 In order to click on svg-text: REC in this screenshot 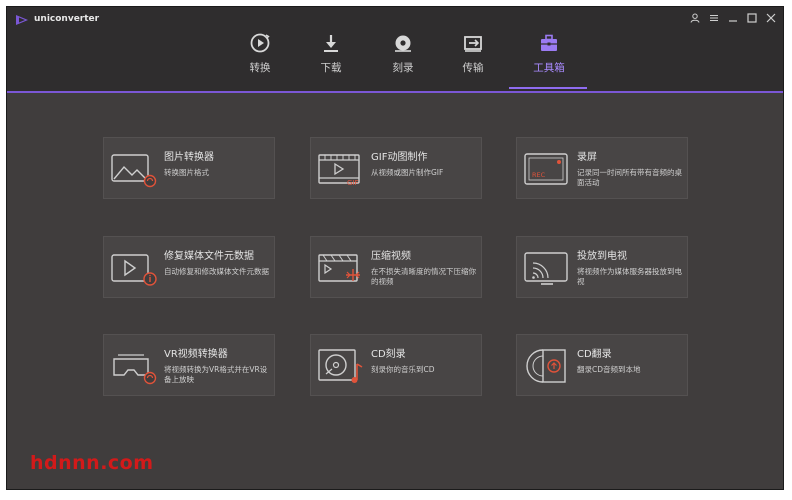, I will do `click(539, 175)`.